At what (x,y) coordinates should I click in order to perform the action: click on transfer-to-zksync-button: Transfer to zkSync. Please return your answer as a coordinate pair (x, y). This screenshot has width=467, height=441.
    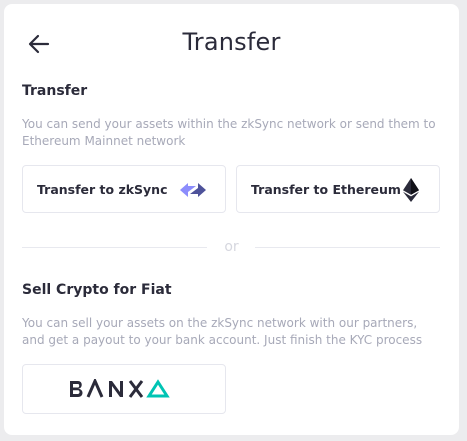
    Looking at the image, I should click on (124, 189).